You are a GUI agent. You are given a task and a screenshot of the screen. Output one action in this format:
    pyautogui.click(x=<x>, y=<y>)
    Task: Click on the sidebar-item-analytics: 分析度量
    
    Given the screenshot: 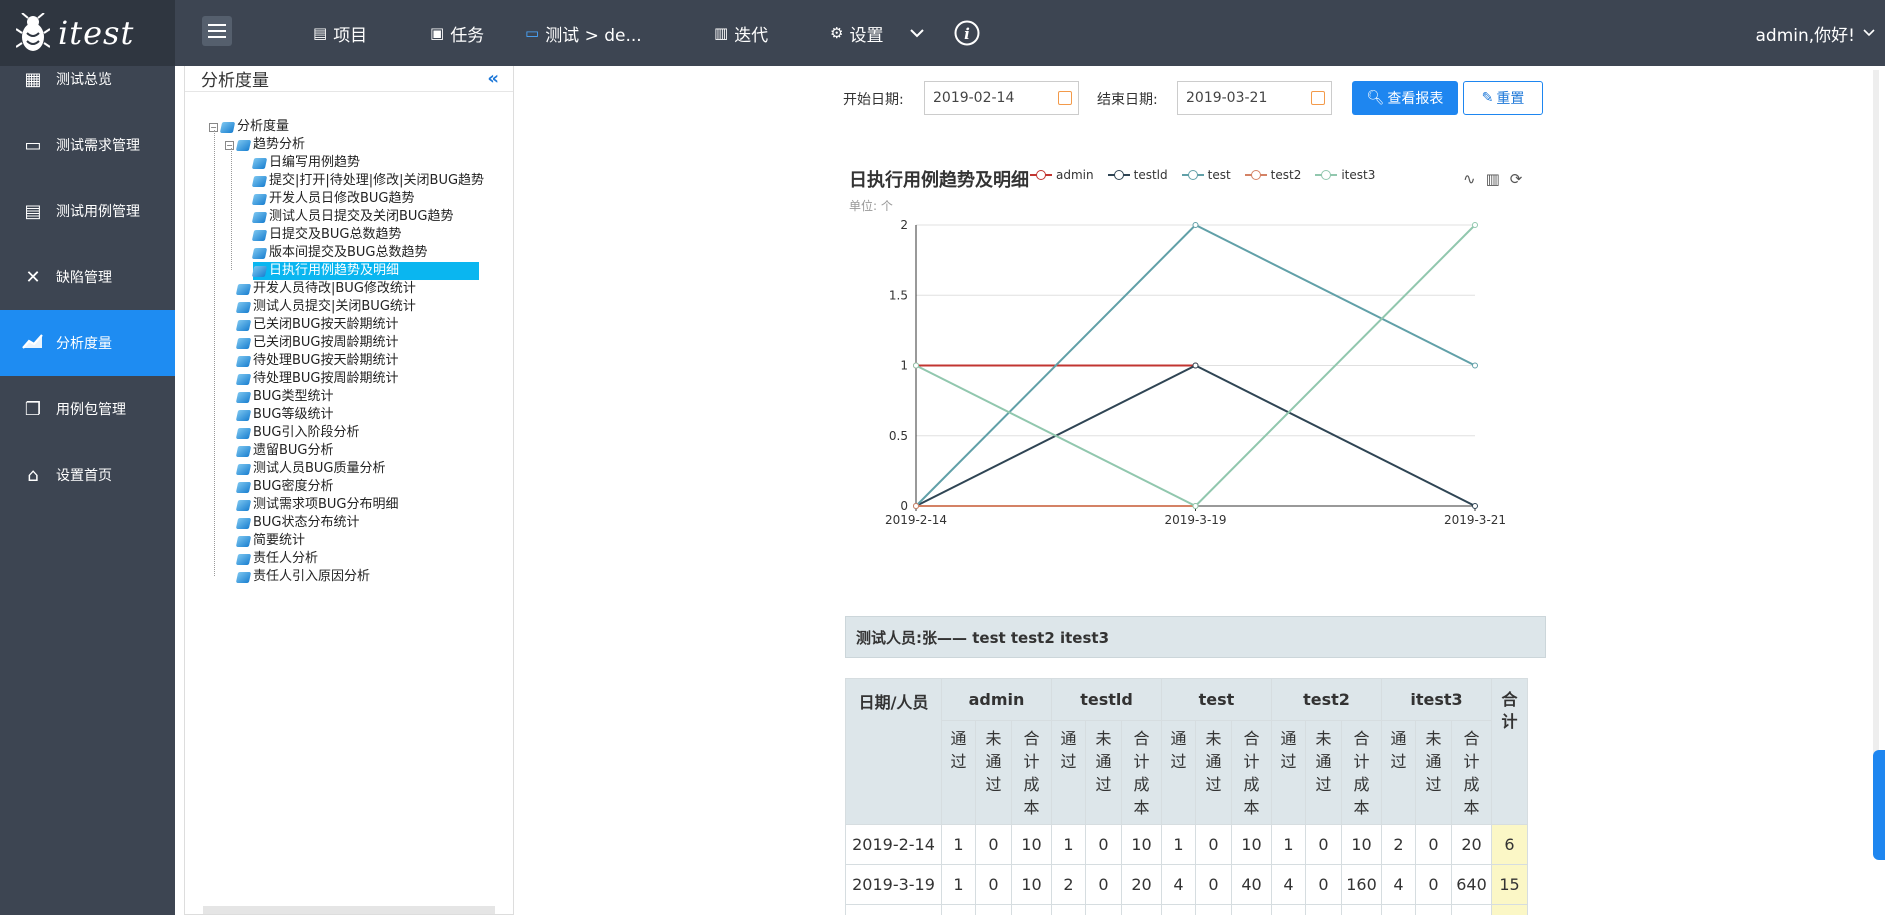 What is the action you would take?
    pyautogui.click(x=87, y=343)
    